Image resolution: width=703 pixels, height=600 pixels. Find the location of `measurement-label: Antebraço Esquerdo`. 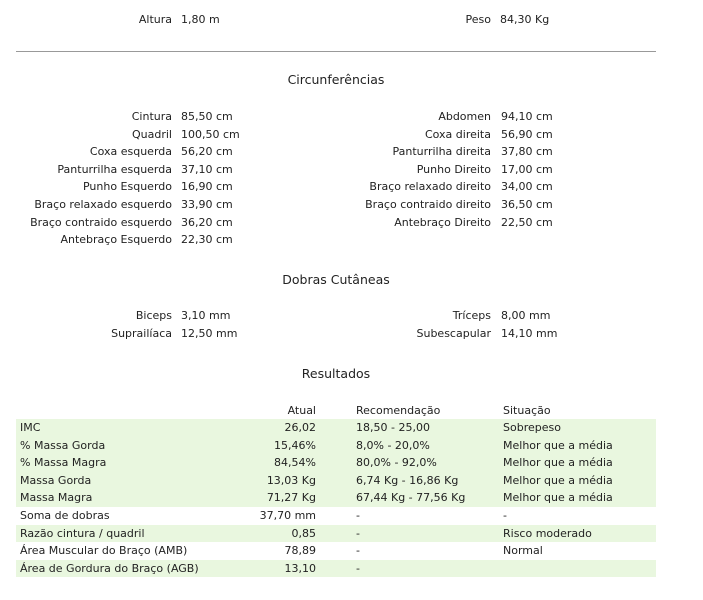

measurement-label: Antebraço Esquerdo is located at coordinates (116, 240).